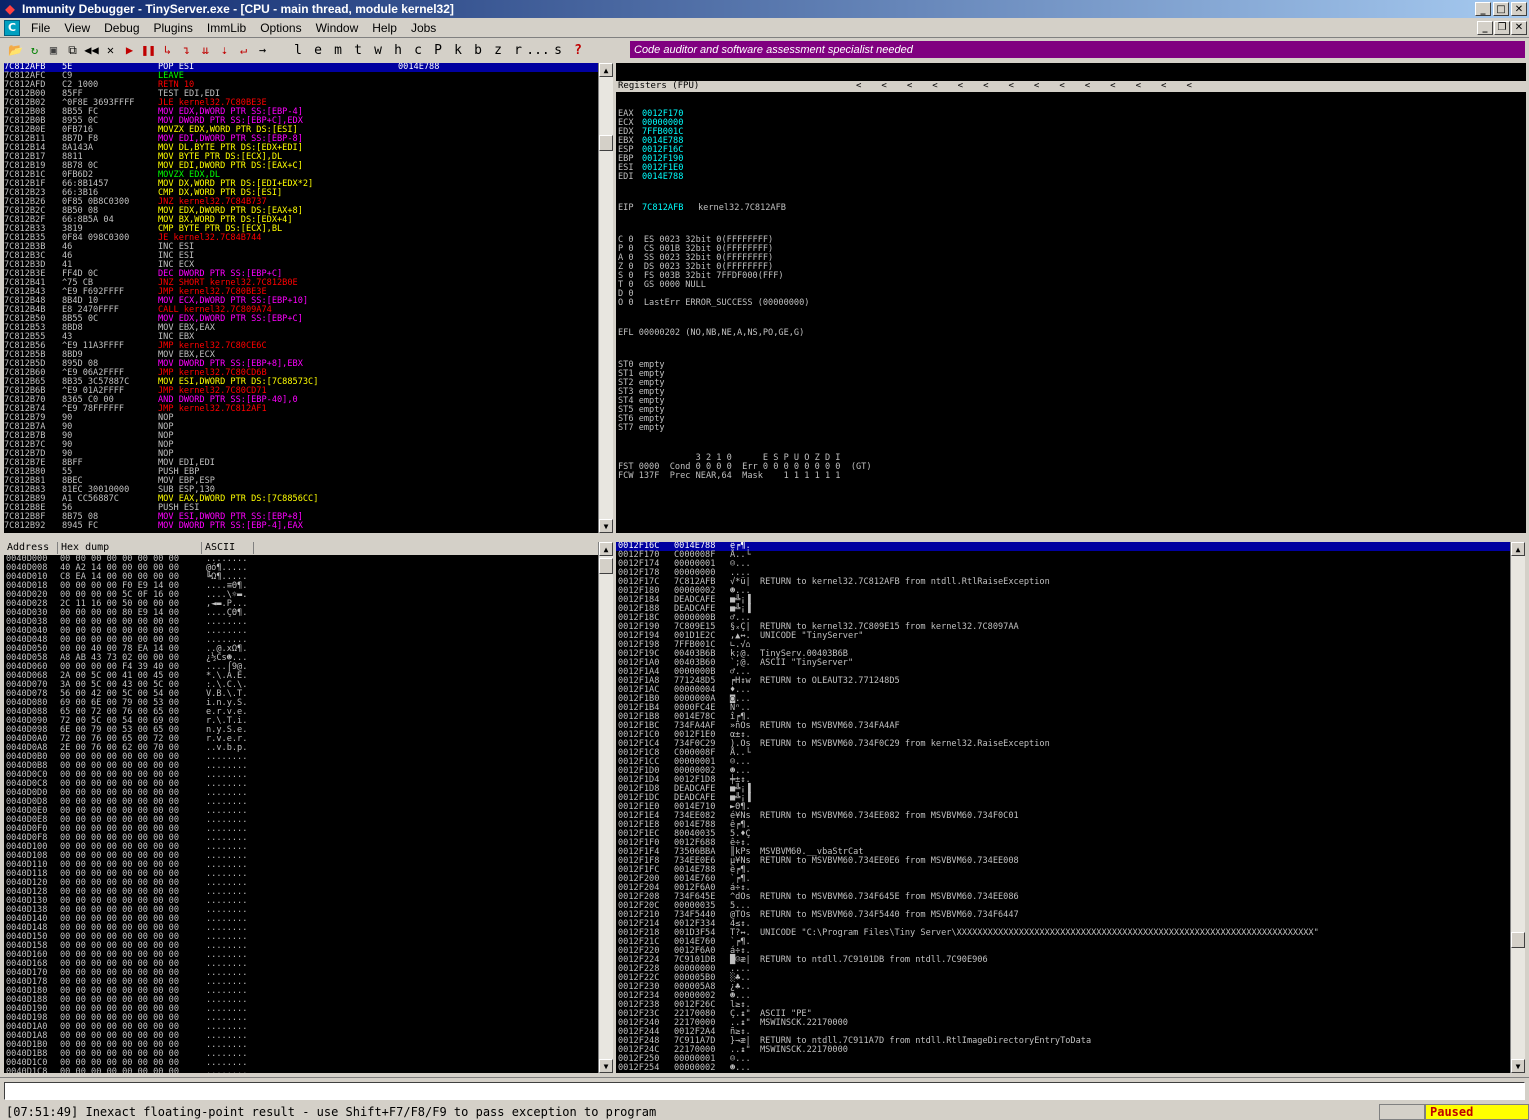 This screenshot has width=1529, height=1120. What do you see at coordinates (1517, 807) in the screenshot?
I see `stack-scrollbar: ▲ ▼` at bounding box center [1517, 807].